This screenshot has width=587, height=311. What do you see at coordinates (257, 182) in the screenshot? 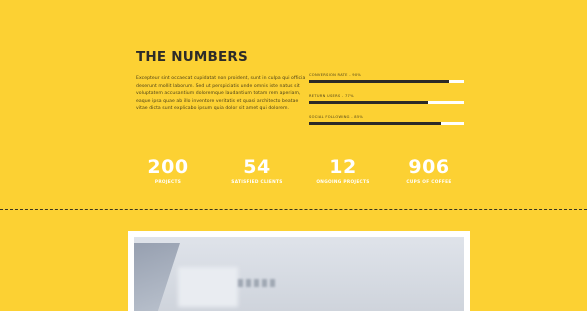
I see `stat-label: SATISFIED CLIENTS` at bounding box center [257, 182].